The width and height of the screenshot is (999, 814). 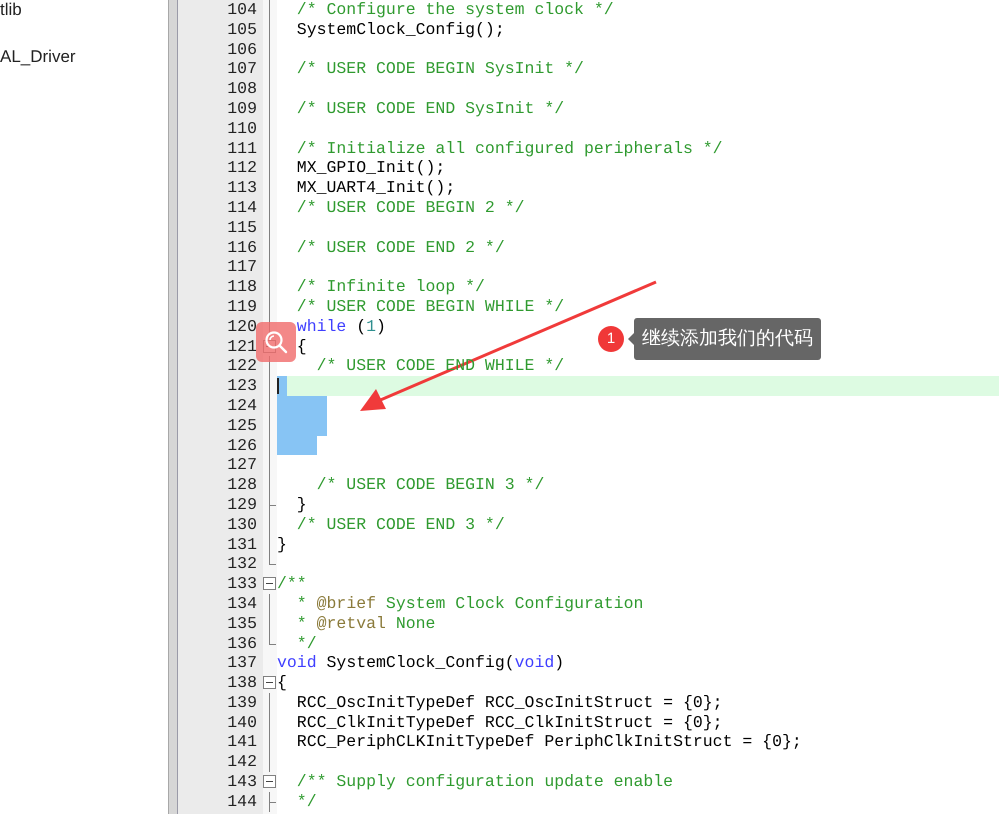 I want to click on line-number: 142, so click(x=242, y=762).